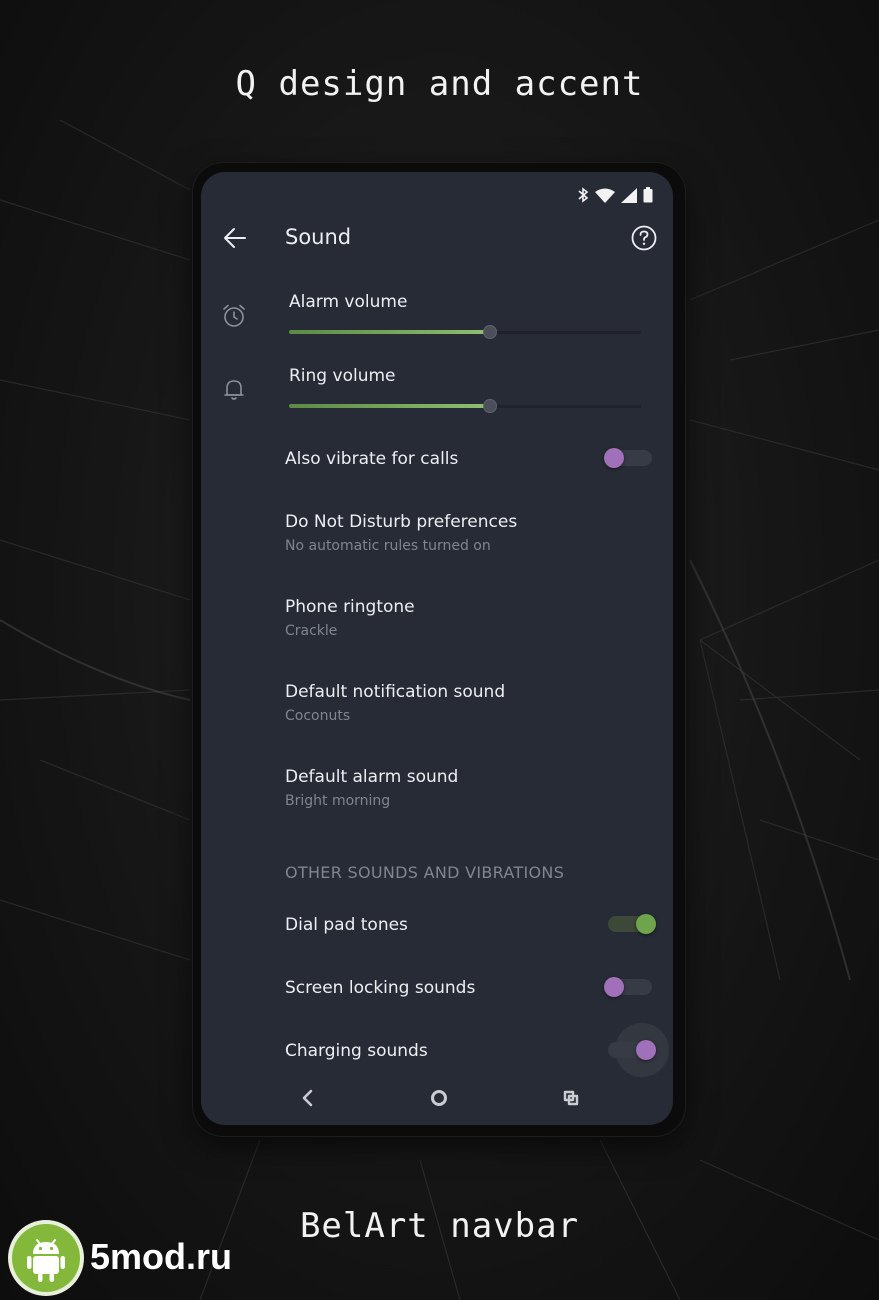  I want to click on watermark-badge, so click(46, 1258).